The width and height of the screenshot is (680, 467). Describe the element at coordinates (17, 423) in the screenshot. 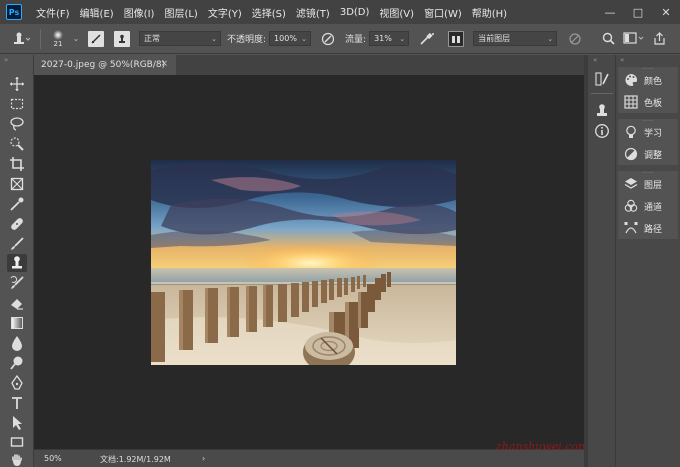

I see `path-selection-tool-icon` at that location.